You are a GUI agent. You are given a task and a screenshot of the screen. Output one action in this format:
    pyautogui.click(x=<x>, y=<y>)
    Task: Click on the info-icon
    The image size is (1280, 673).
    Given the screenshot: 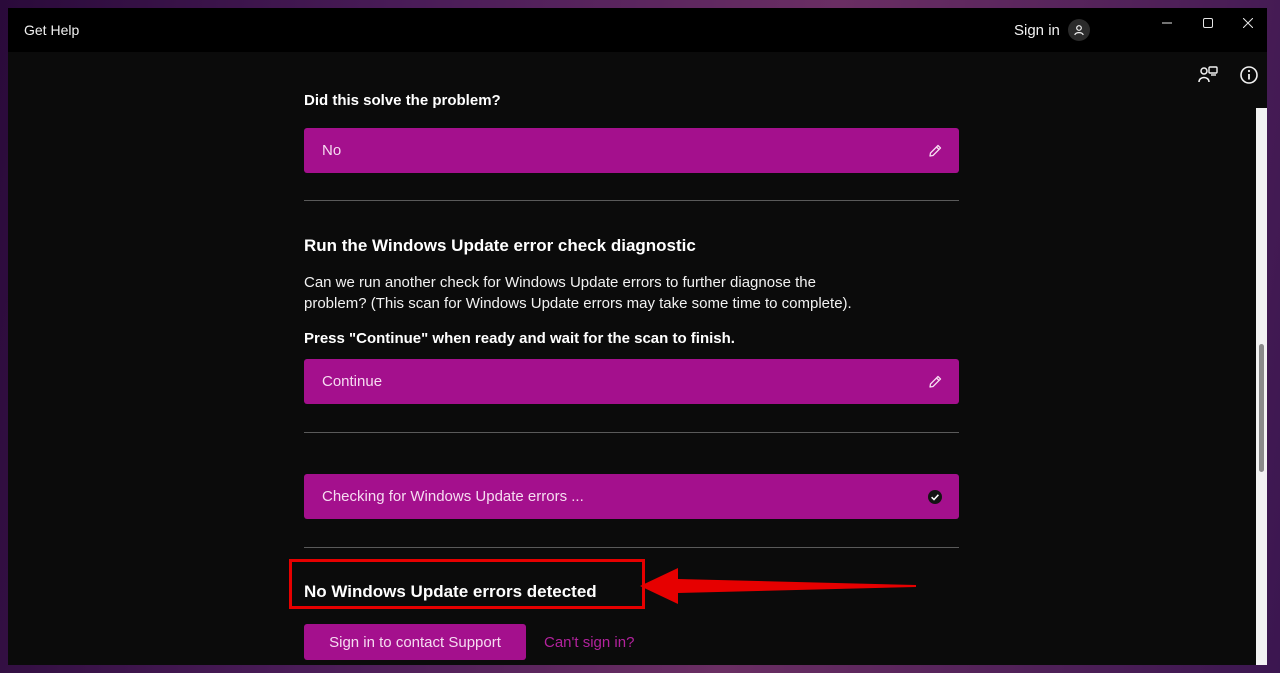 What is the action you would take?
    pyautogui.click(x=1249, y=75)
    